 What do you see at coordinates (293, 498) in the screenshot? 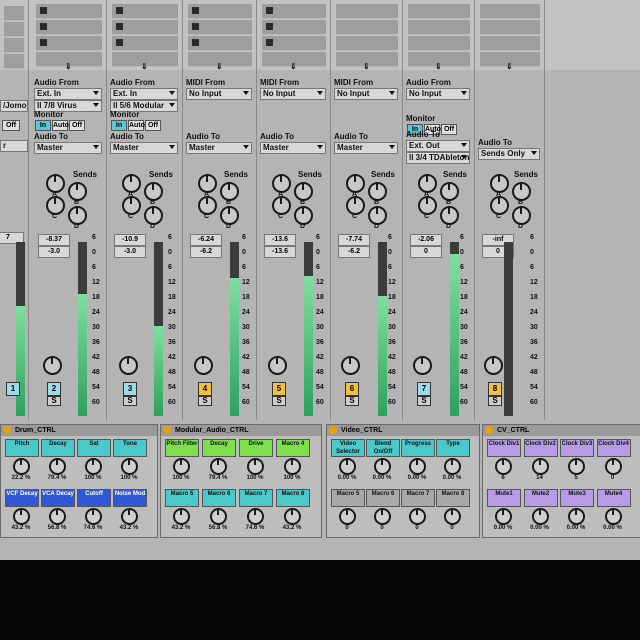
I see `macro-button: Macro 8` at bounding box center [293, 498].